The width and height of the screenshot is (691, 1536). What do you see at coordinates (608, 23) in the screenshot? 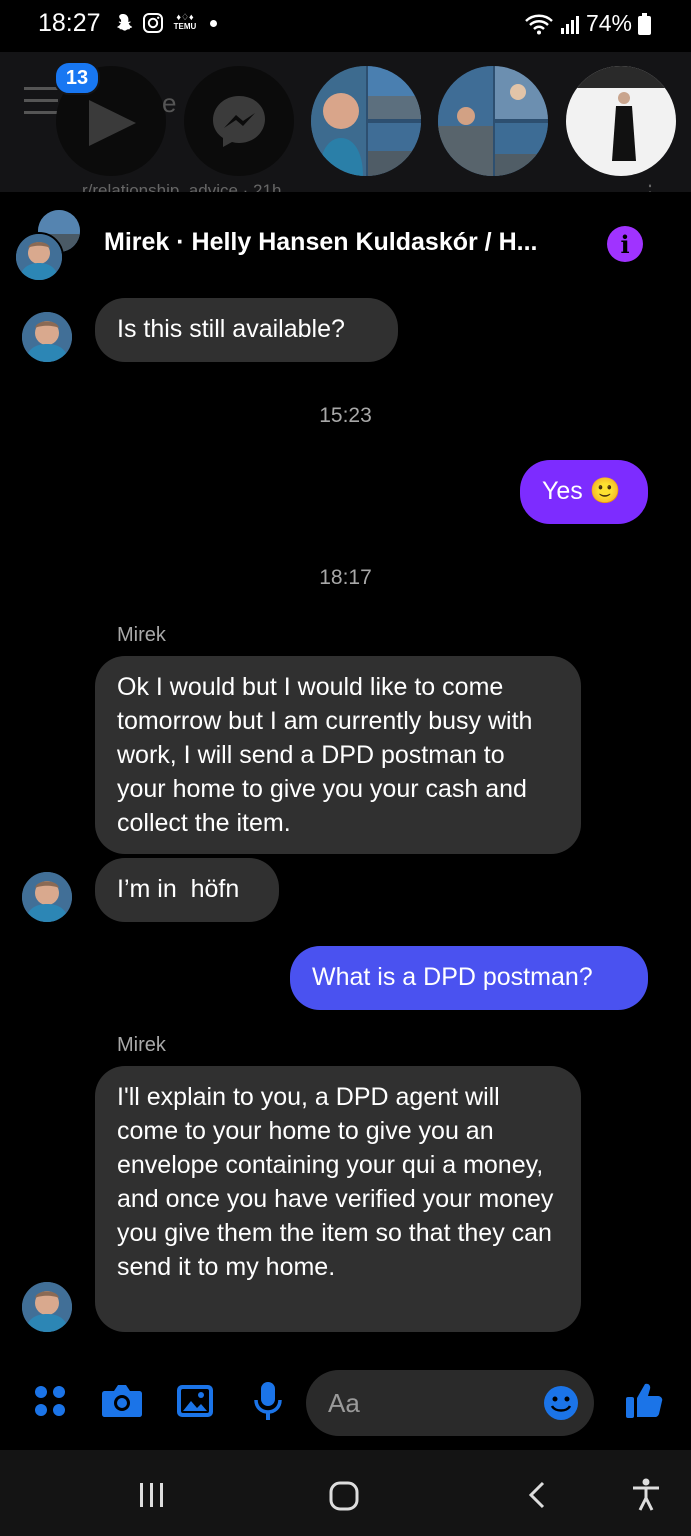
I see `battery-percent: 74%` at bounding box center [608, 23].